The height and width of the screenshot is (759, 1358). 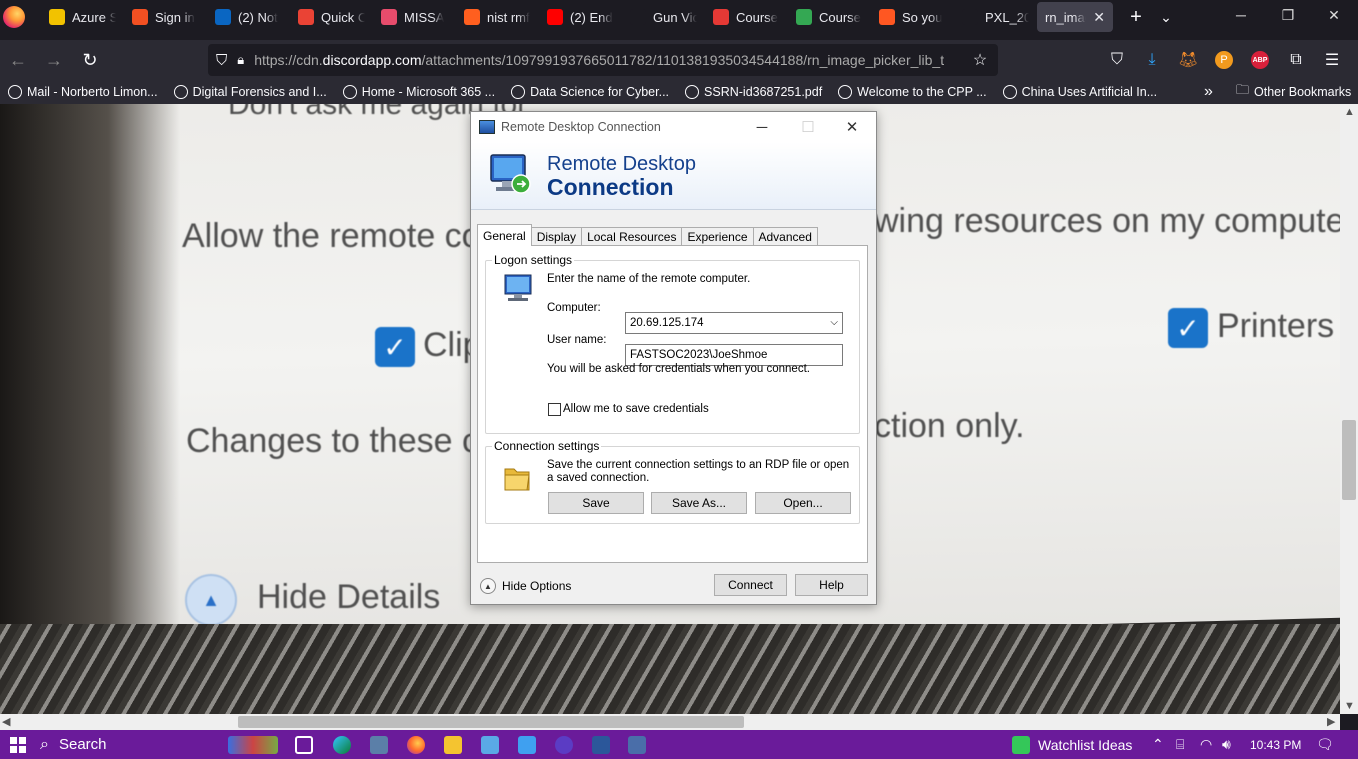 What do you see at coordinates (1226, 744) in the screenshot?
I see `volume-icon: 🔊︎` at bounding box center [1226, 744].